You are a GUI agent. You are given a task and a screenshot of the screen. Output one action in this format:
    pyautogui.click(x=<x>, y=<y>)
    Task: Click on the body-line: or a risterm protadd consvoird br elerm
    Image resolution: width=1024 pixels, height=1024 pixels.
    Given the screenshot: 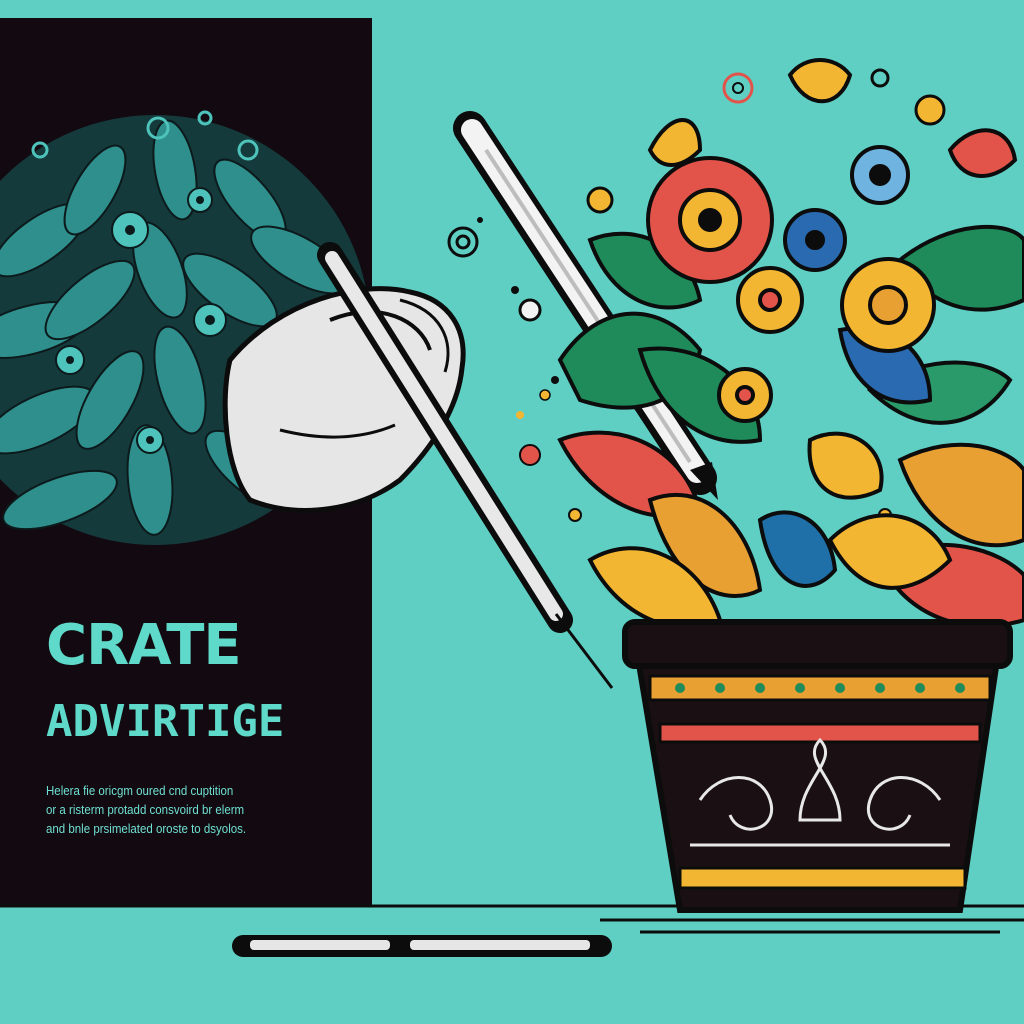 What is the action you would take?
    pyautogui.click(x=145, y=810)
    